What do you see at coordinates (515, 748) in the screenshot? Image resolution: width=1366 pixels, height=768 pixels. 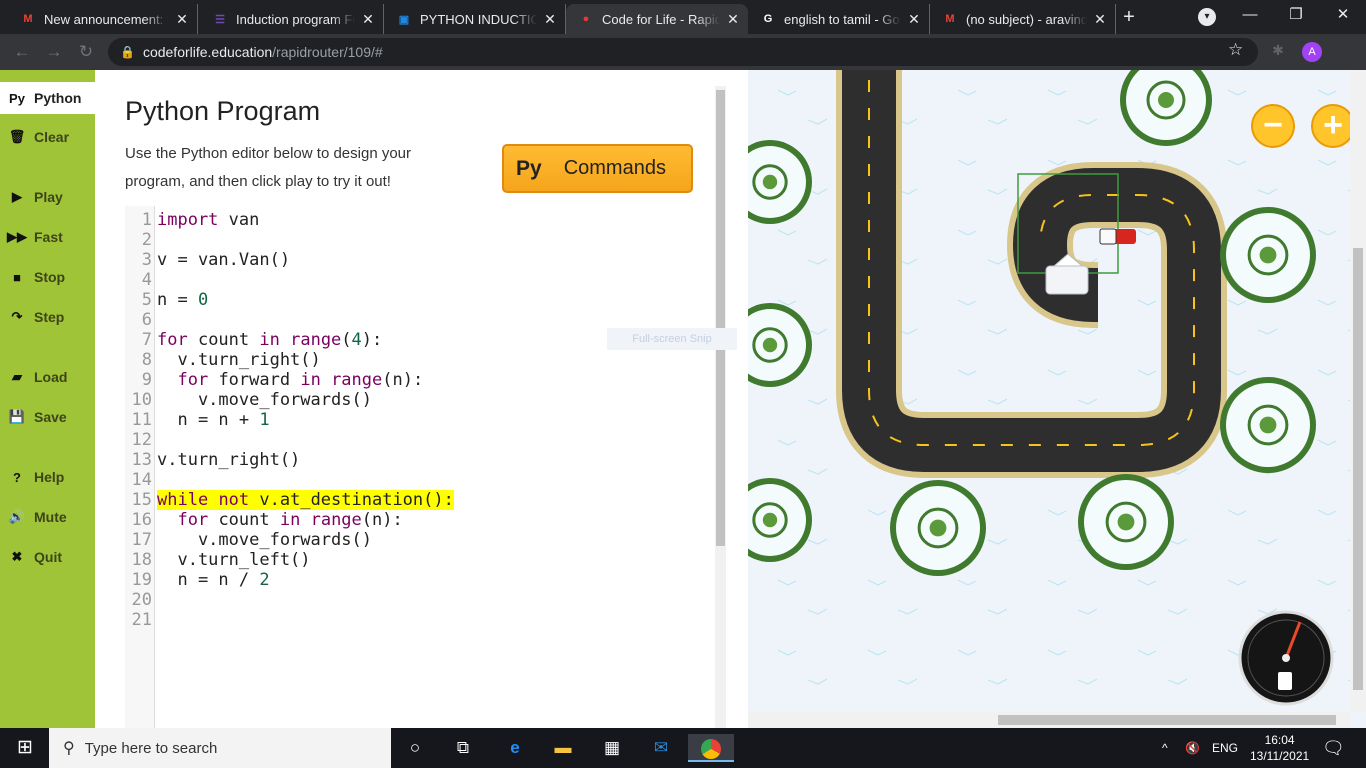 I see `edge-icon: e` at bounding box center [515, 748].